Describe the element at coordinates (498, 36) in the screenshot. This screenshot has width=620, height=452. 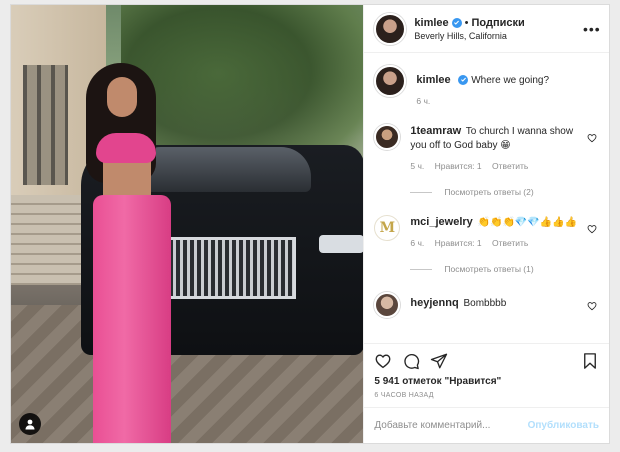
I see `post-location: Beverly Hills, California` at that location.